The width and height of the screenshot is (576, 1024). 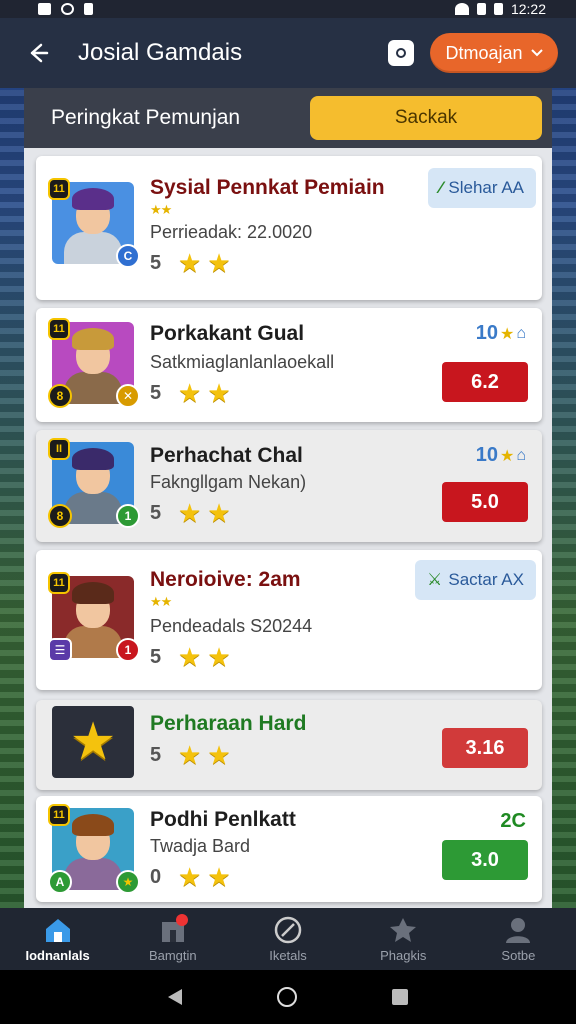 I want to click on status-time: 12:22, so click(x=528, y=9).